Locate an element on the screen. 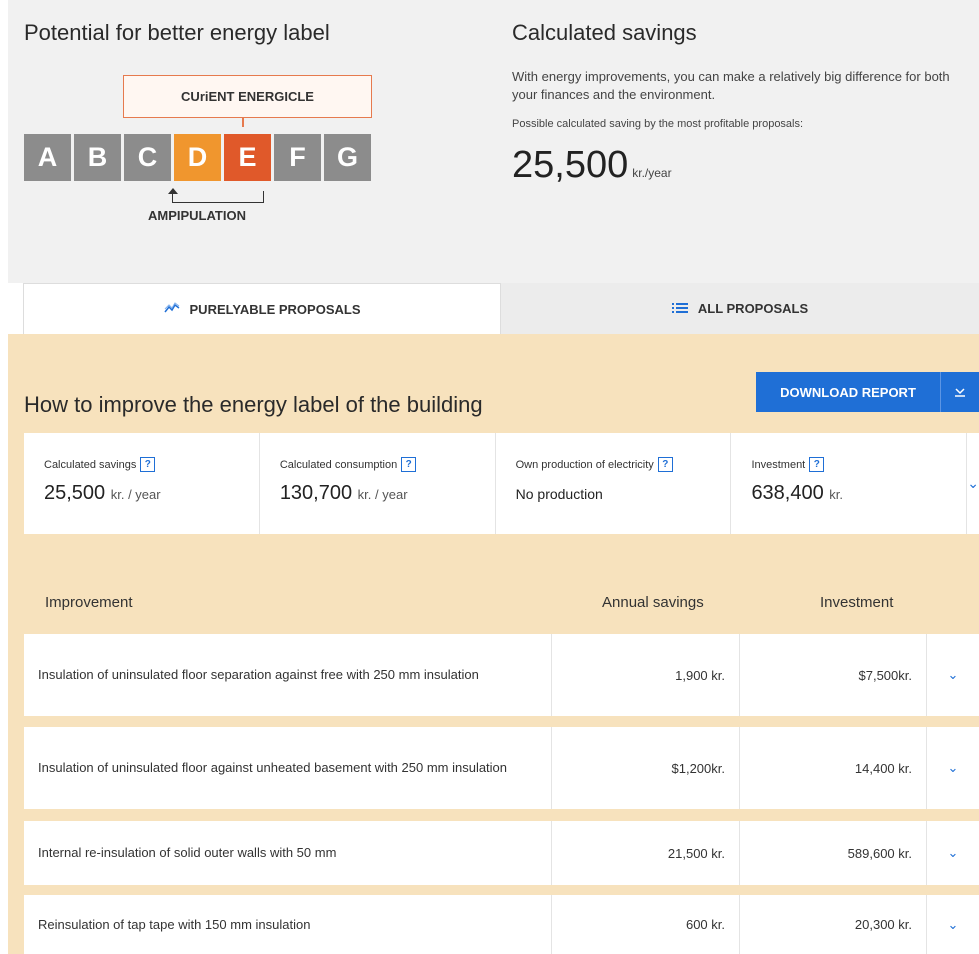 The height and width of the screenshot is (954, 979). improvement-label: AMPIPULATION is located at coordinates (197, 215).